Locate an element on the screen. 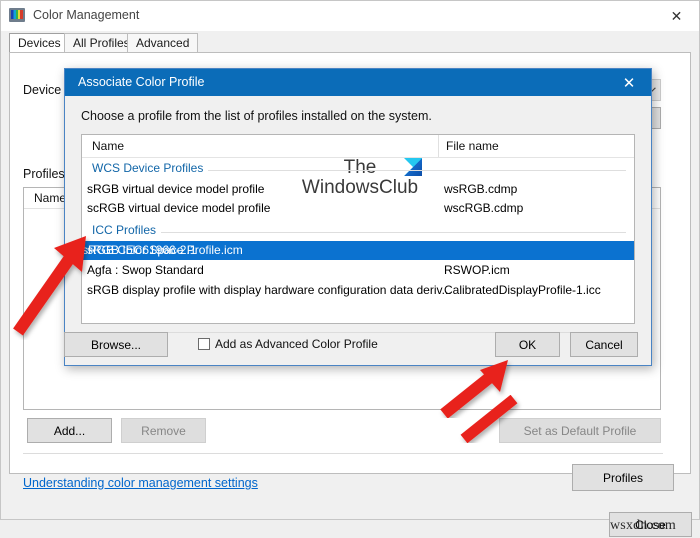 Image resolution: width=700 pixels, height=538 pixels. list-item: Agfa : Swop Standard RSWOP.icm is located at coordinates (358, 270).